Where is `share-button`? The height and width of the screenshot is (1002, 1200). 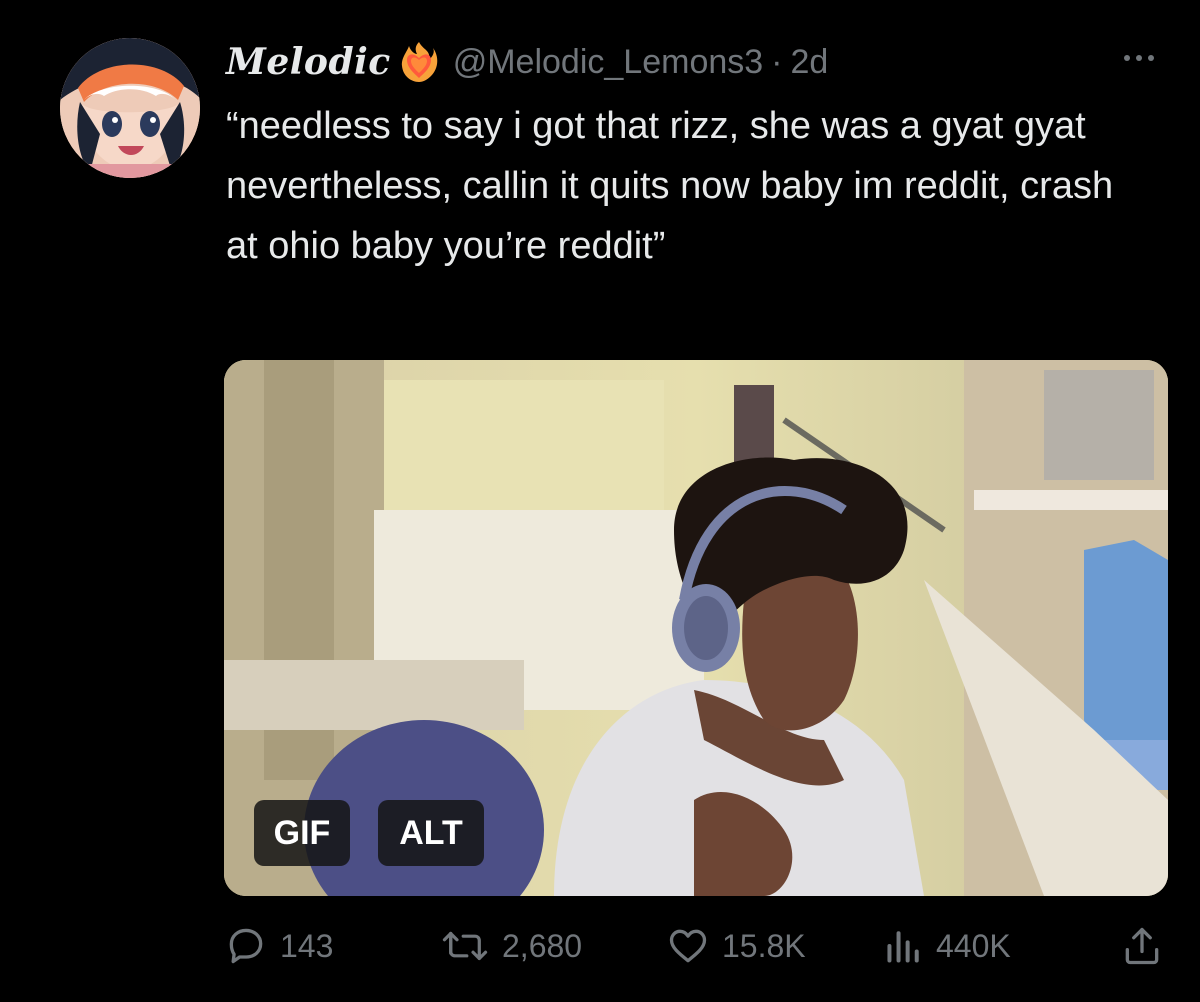
share-button is located at coordinates (1148, 946).